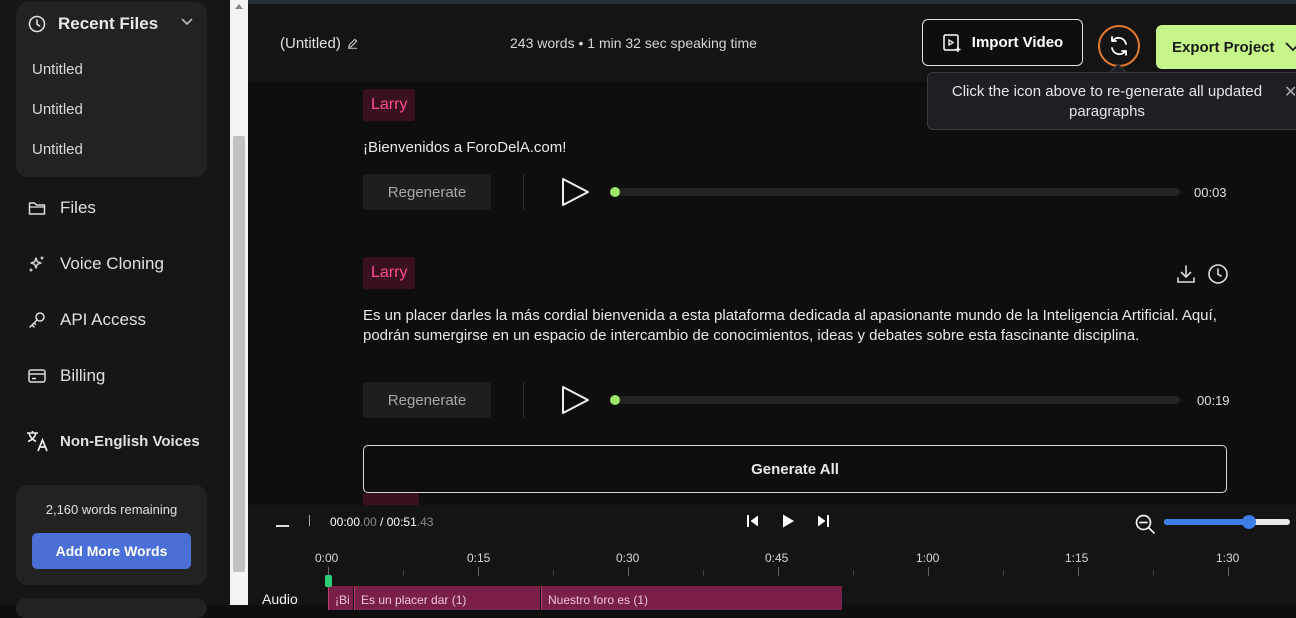 The width and height of the screenshot is (1296, 618). I want to click on sidebar-scrollbar, so click(239, 302).